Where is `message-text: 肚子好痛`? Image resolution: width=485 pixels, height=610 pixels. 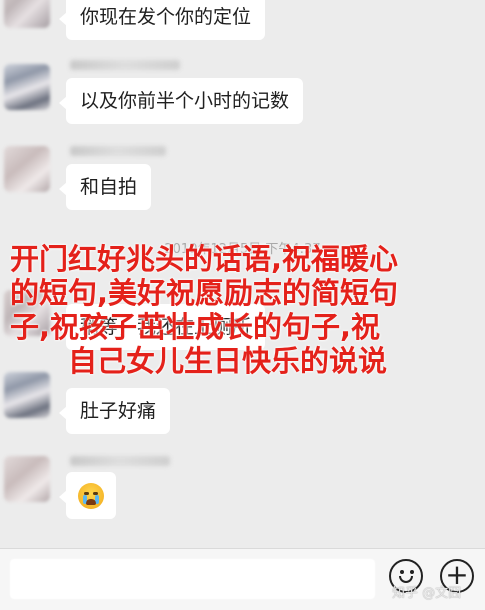
message-text: 肚子好痛 is located at coordinates (118, 411).